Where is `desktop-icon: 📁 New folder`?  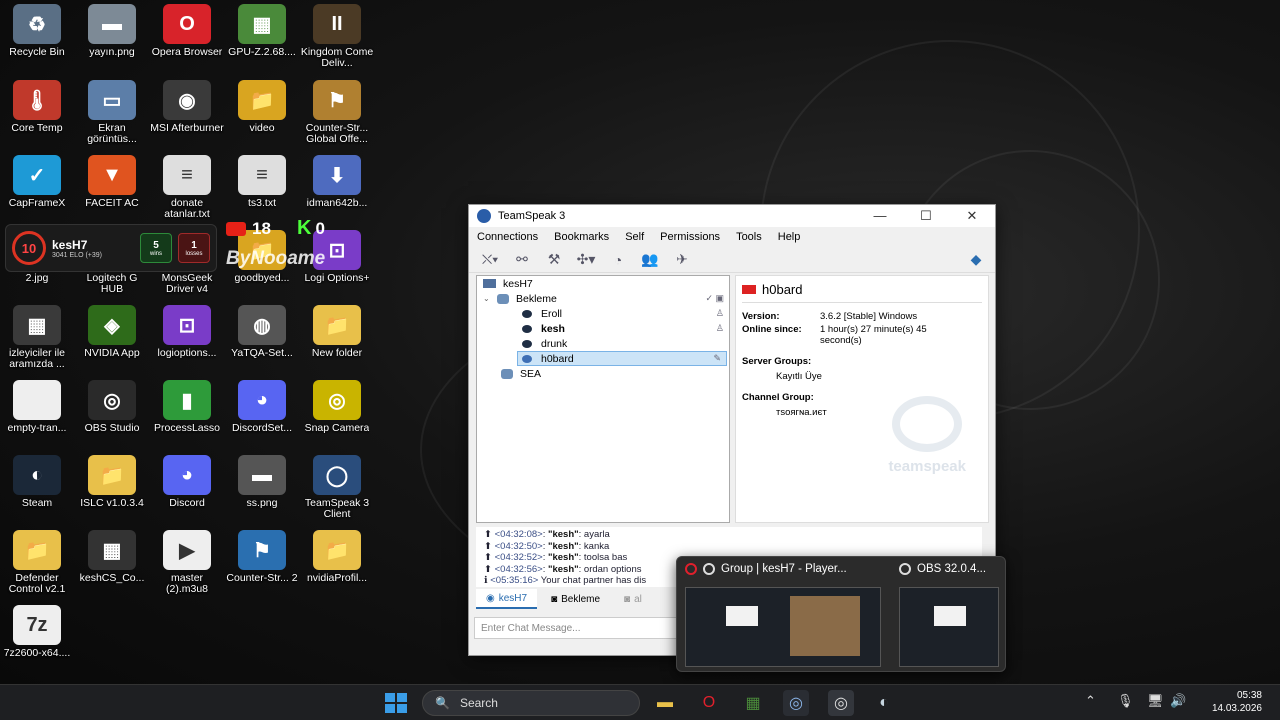 desktop-icon: 📁 New folder is located at coordinates (337, 341).